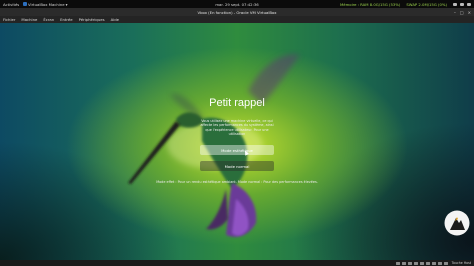 Image resolution: width=474 pixels, height=266 pixels. Describe the element at coordinates (445, 263) in the screenshot. I see `mouse-integration-icon` at that location.